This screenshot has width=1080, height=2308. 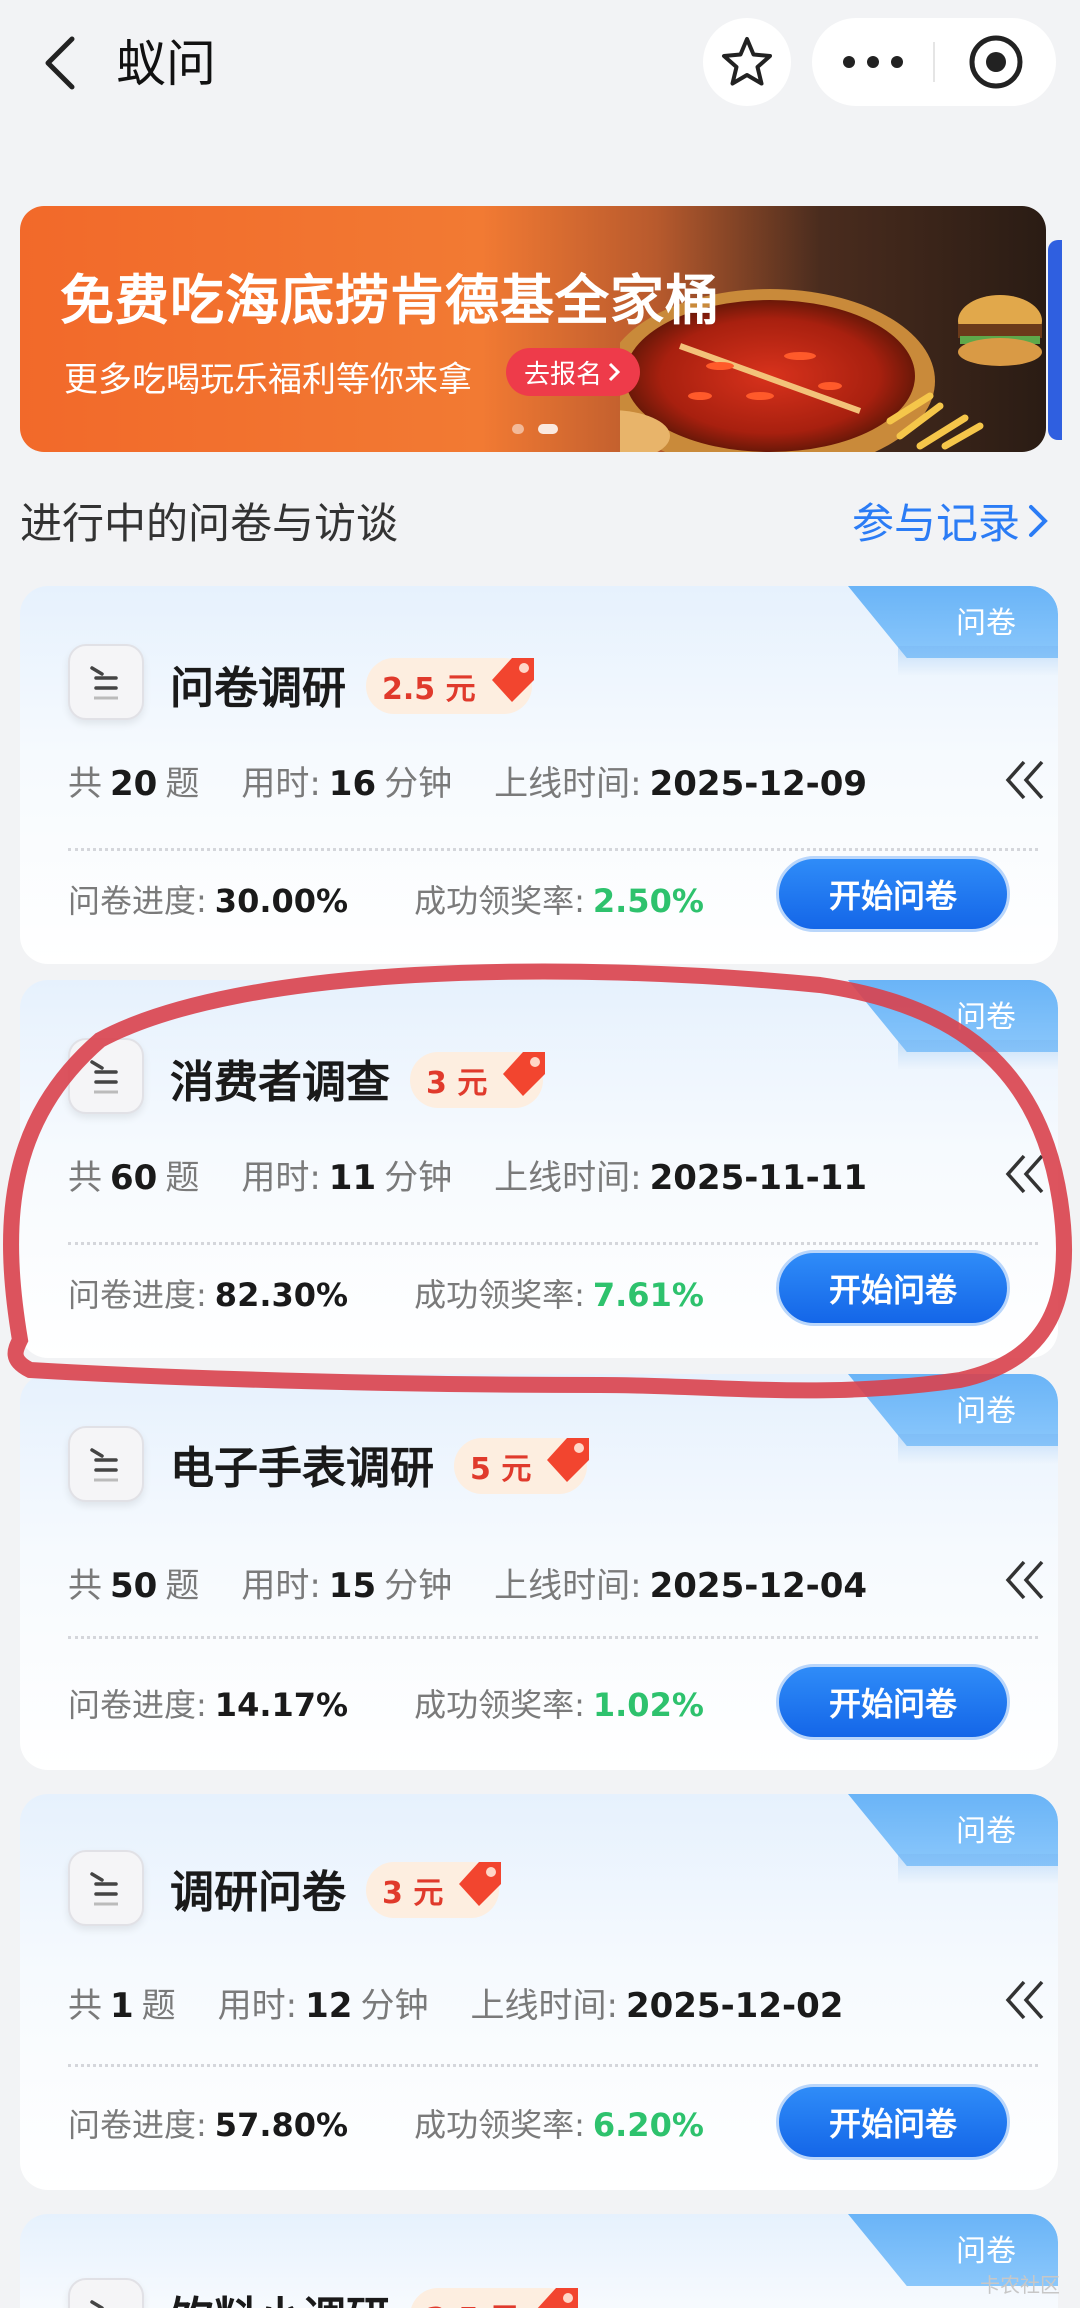 What do you see at coordinates (280, 2295) in the screenshot?
I see `survey-title: 饮料小调研` at bounding box center [280, 2295].